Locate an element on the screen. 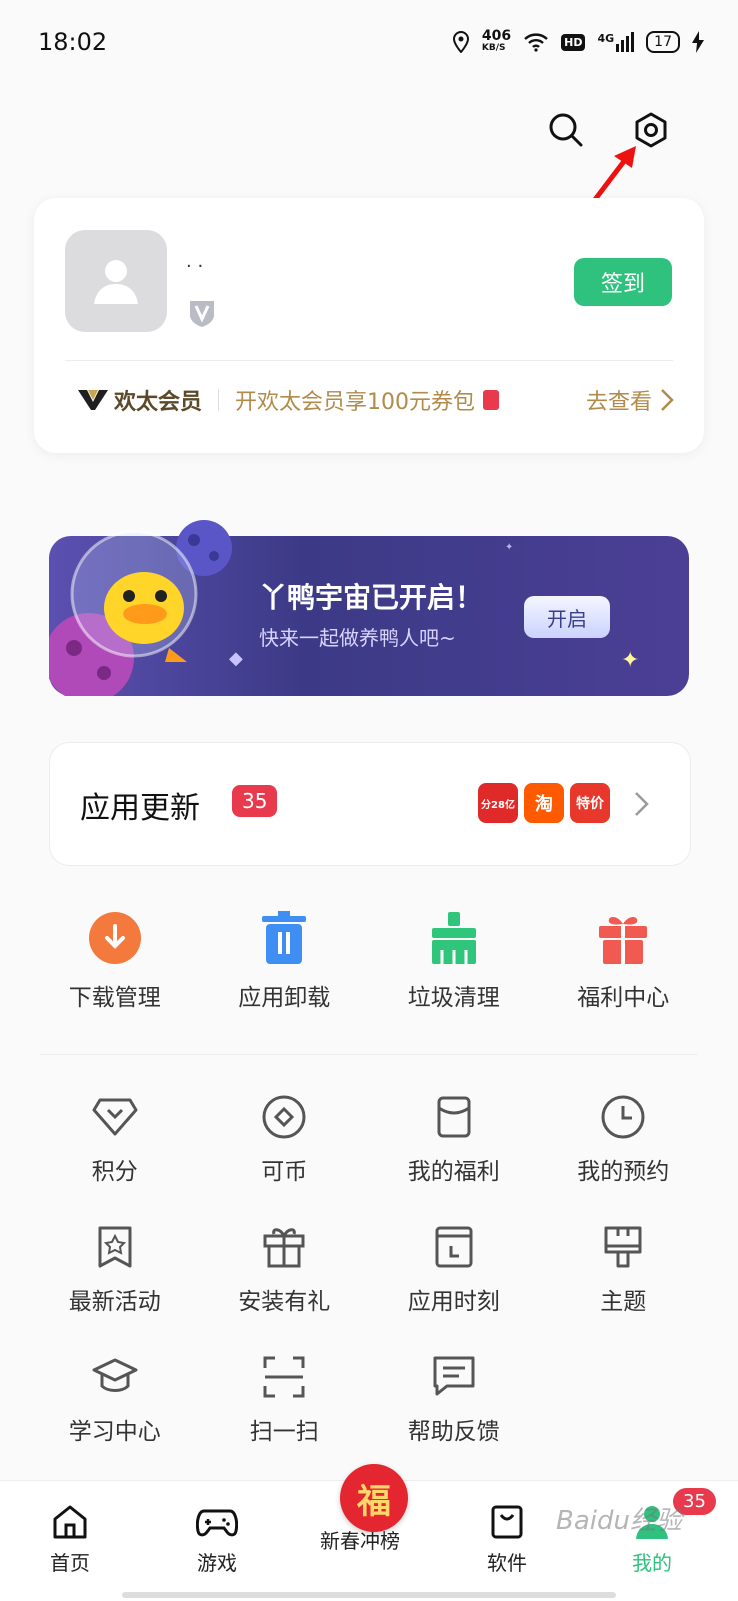  menu-label: 安装有礼 is located at coordinates (284, 1302).